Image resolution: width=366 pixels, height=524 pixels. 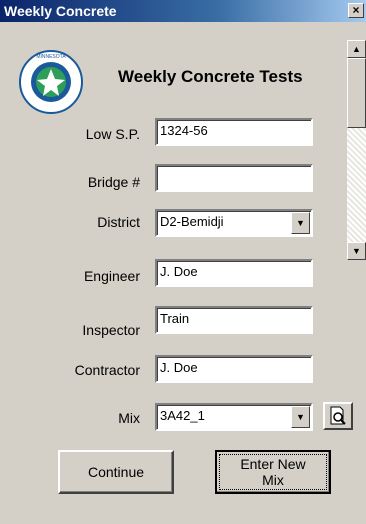 What do you see at coordinates (111, 276) in the screenshot?
I see `engineer-label: Engineer` at bounding box center [111, 276].